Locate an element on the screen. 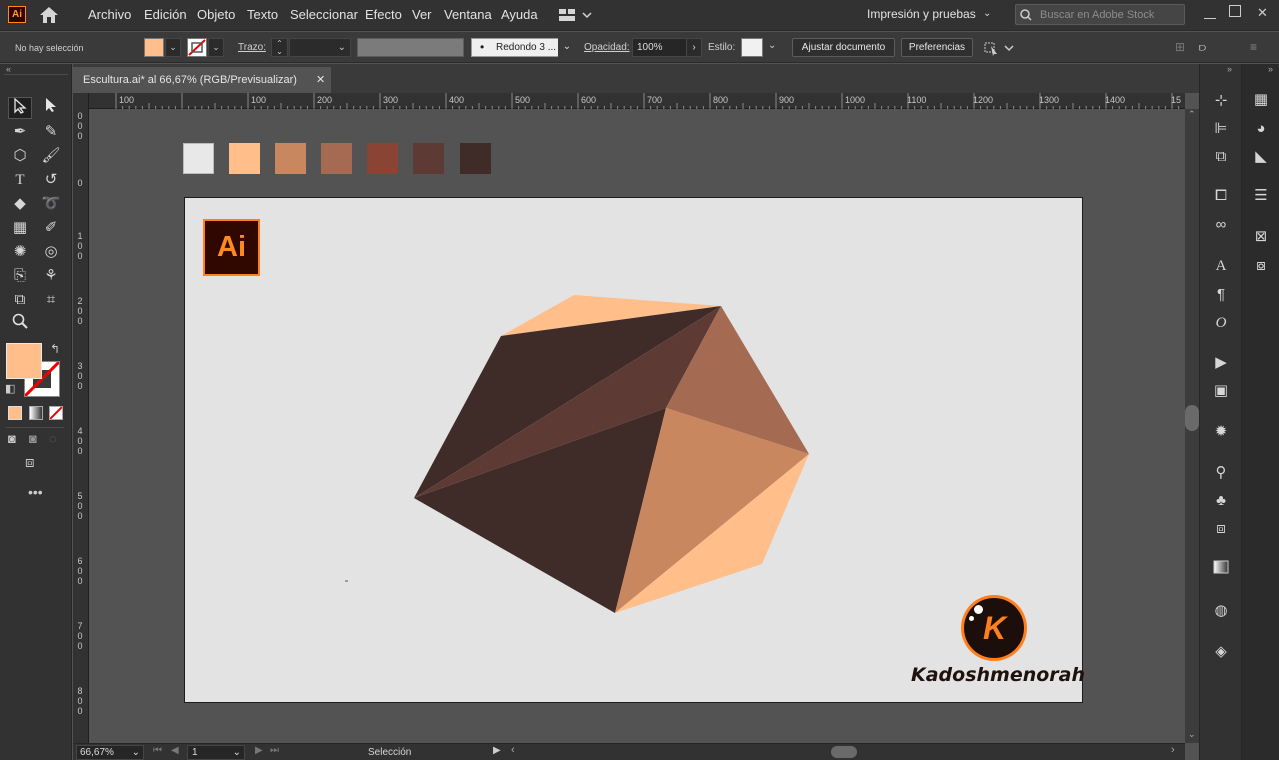 The width and height of the screenshot is (1279, 760). blend-tool-icon: ◎ is located at coordinates (51, 252).